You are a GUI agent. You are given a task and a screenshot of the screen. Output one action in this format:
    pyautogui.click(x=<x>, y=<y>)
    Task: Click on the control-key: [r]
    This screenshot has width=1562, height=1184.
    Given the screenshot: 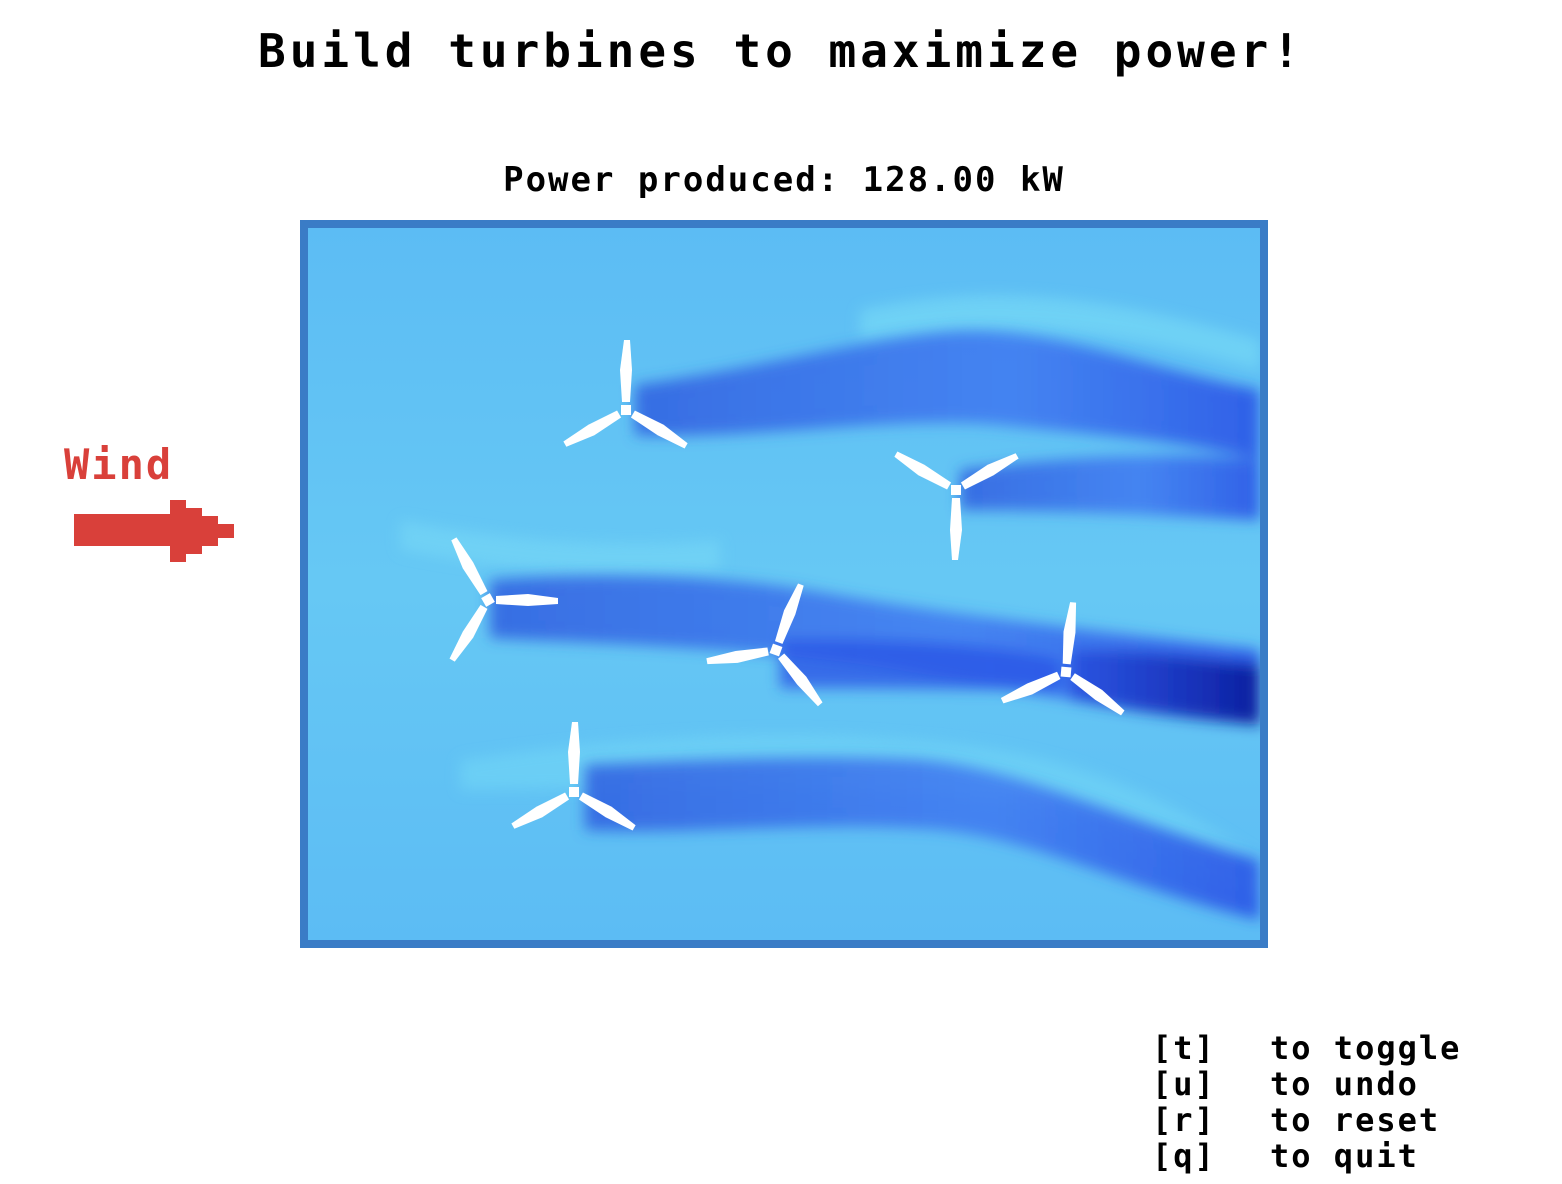 What is the action you would take?
    pyautogui.click(x=1184, y=1120)
    